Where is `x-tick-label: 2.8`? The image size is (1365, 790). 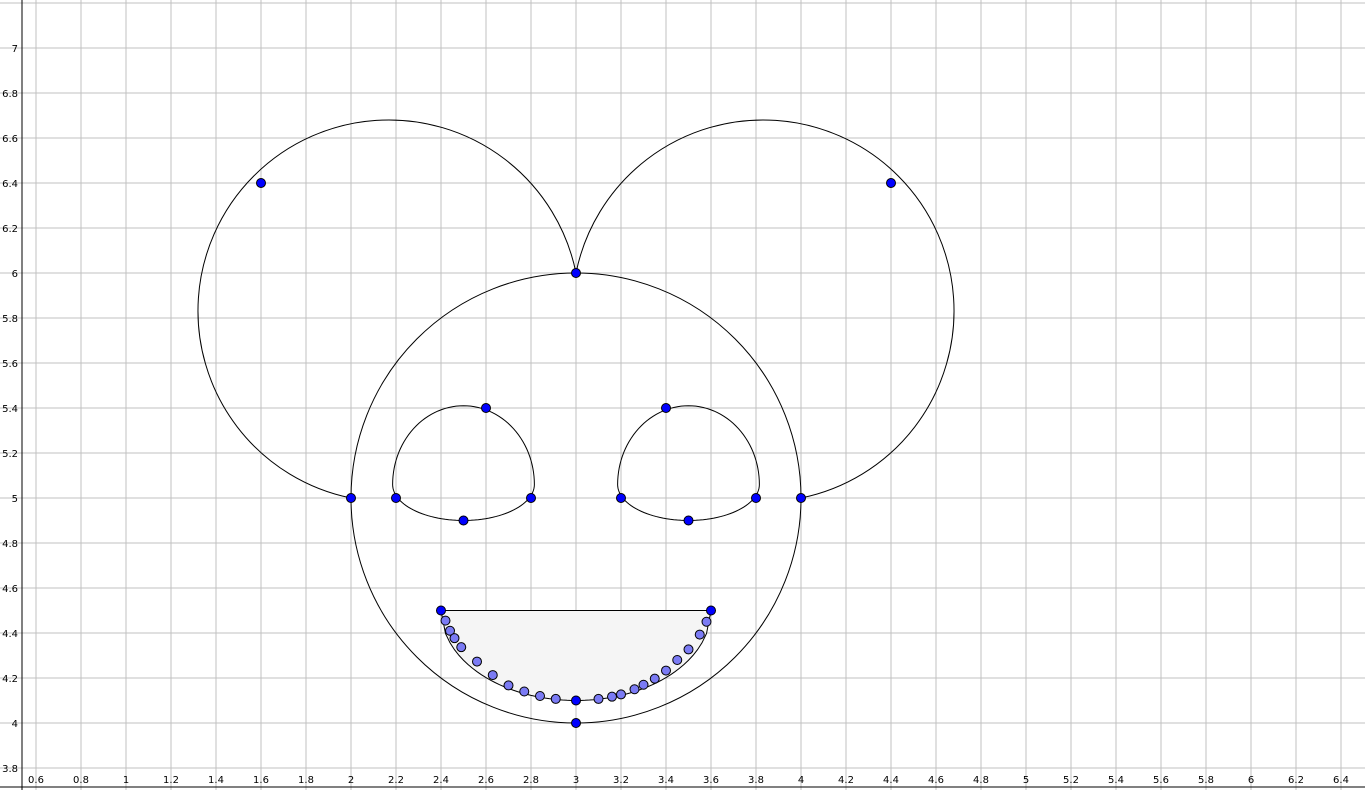 x-tick-label: 2.8 is located at coordinates (531, 780).